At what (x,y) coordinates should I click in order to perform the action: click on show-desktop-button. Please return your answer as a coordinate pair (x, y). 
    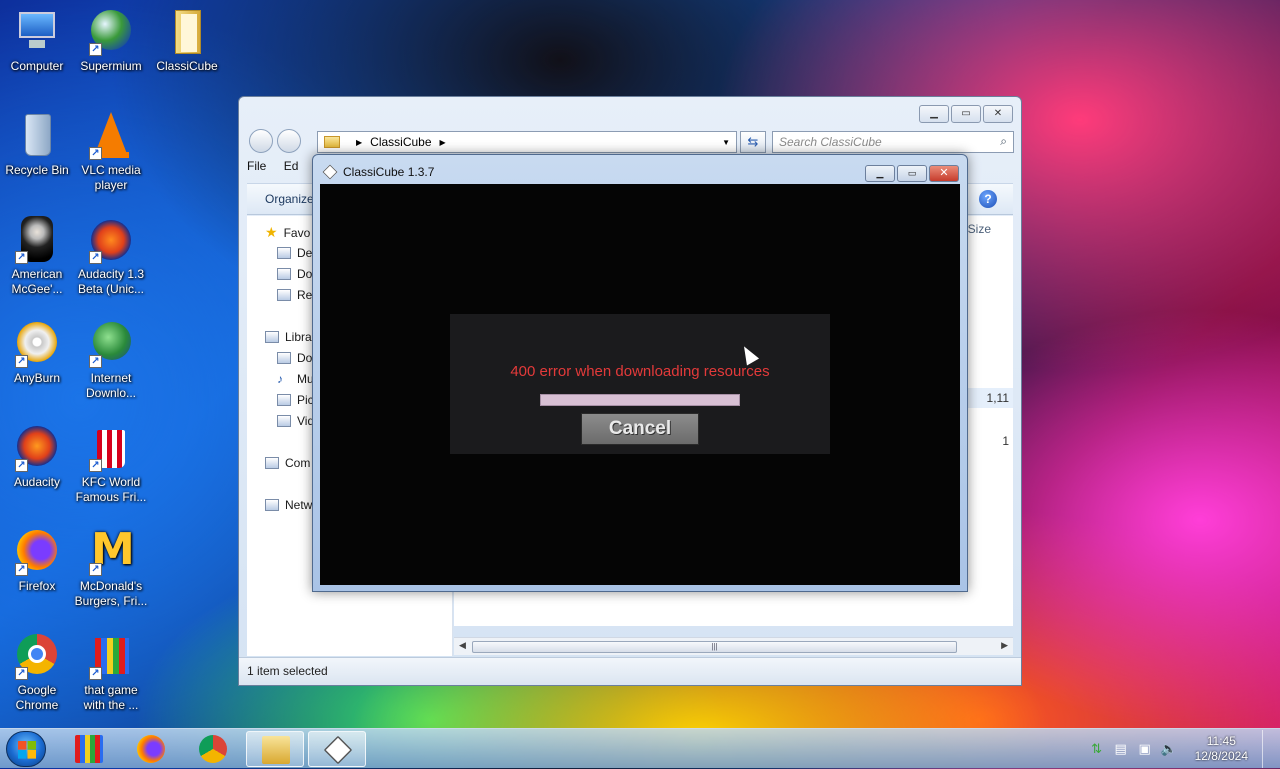
    Looking at the image, I should click on (1267, 749).